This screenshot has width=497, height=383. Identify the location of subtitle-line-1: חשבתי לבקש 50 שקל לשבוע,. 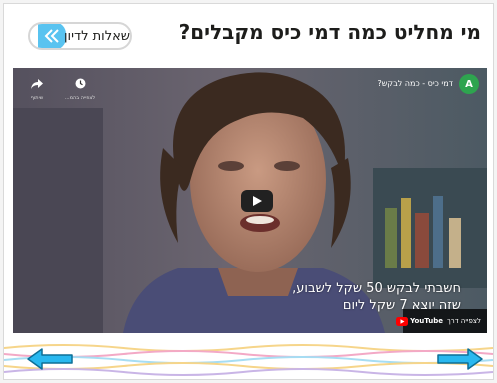
(376, 288).